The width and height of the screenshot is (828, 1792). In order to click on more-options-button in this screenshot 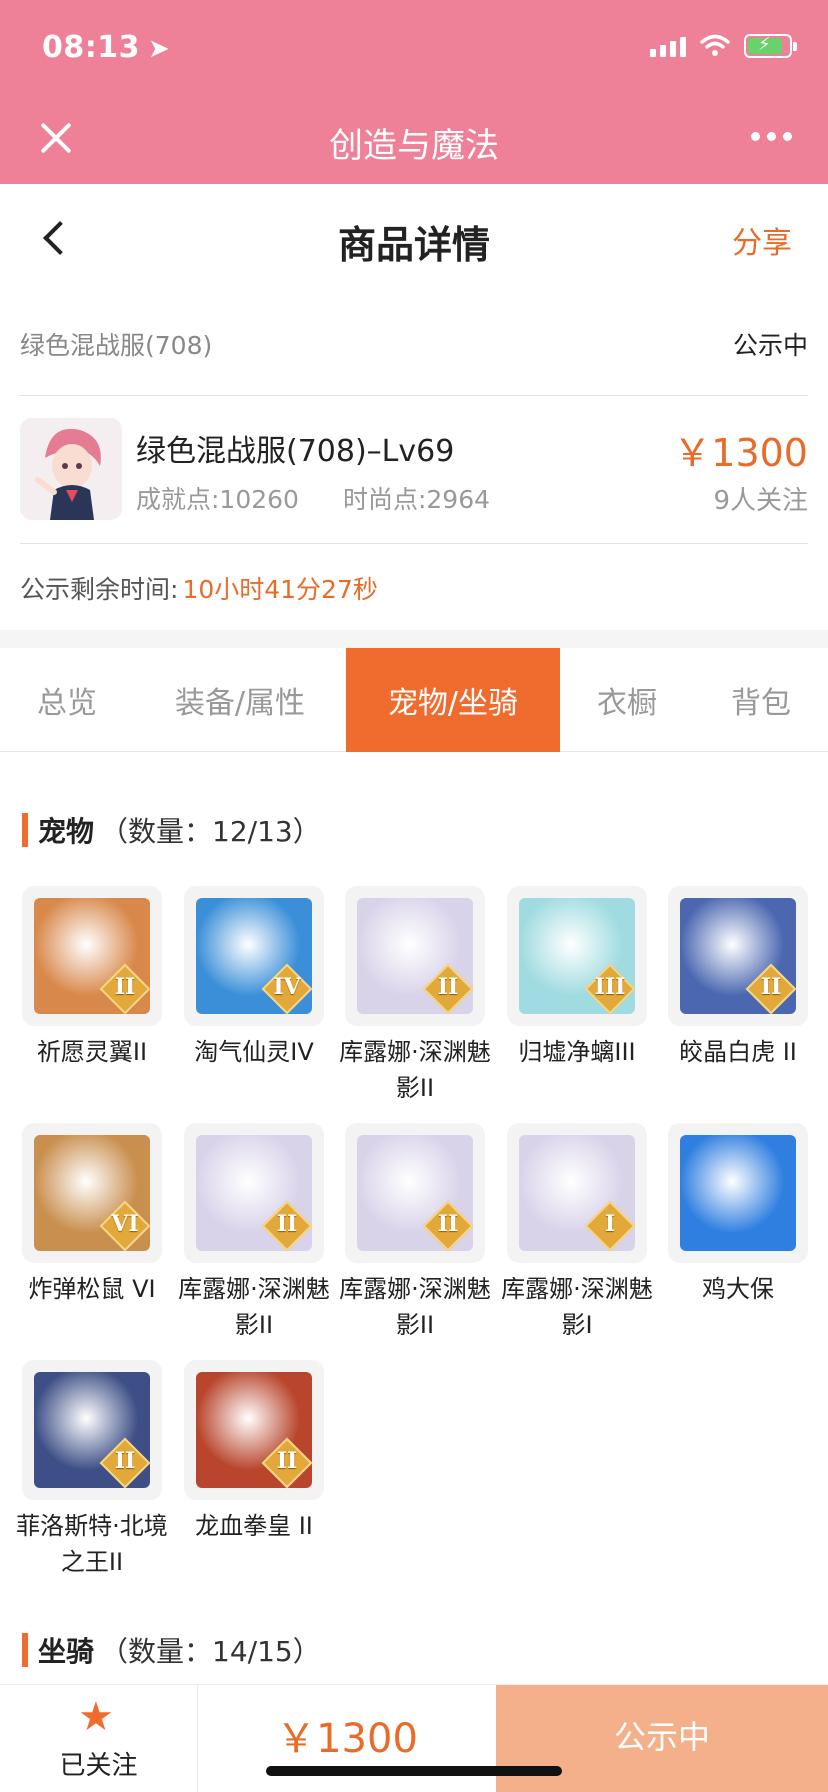, I will do `click(771, 136)`.